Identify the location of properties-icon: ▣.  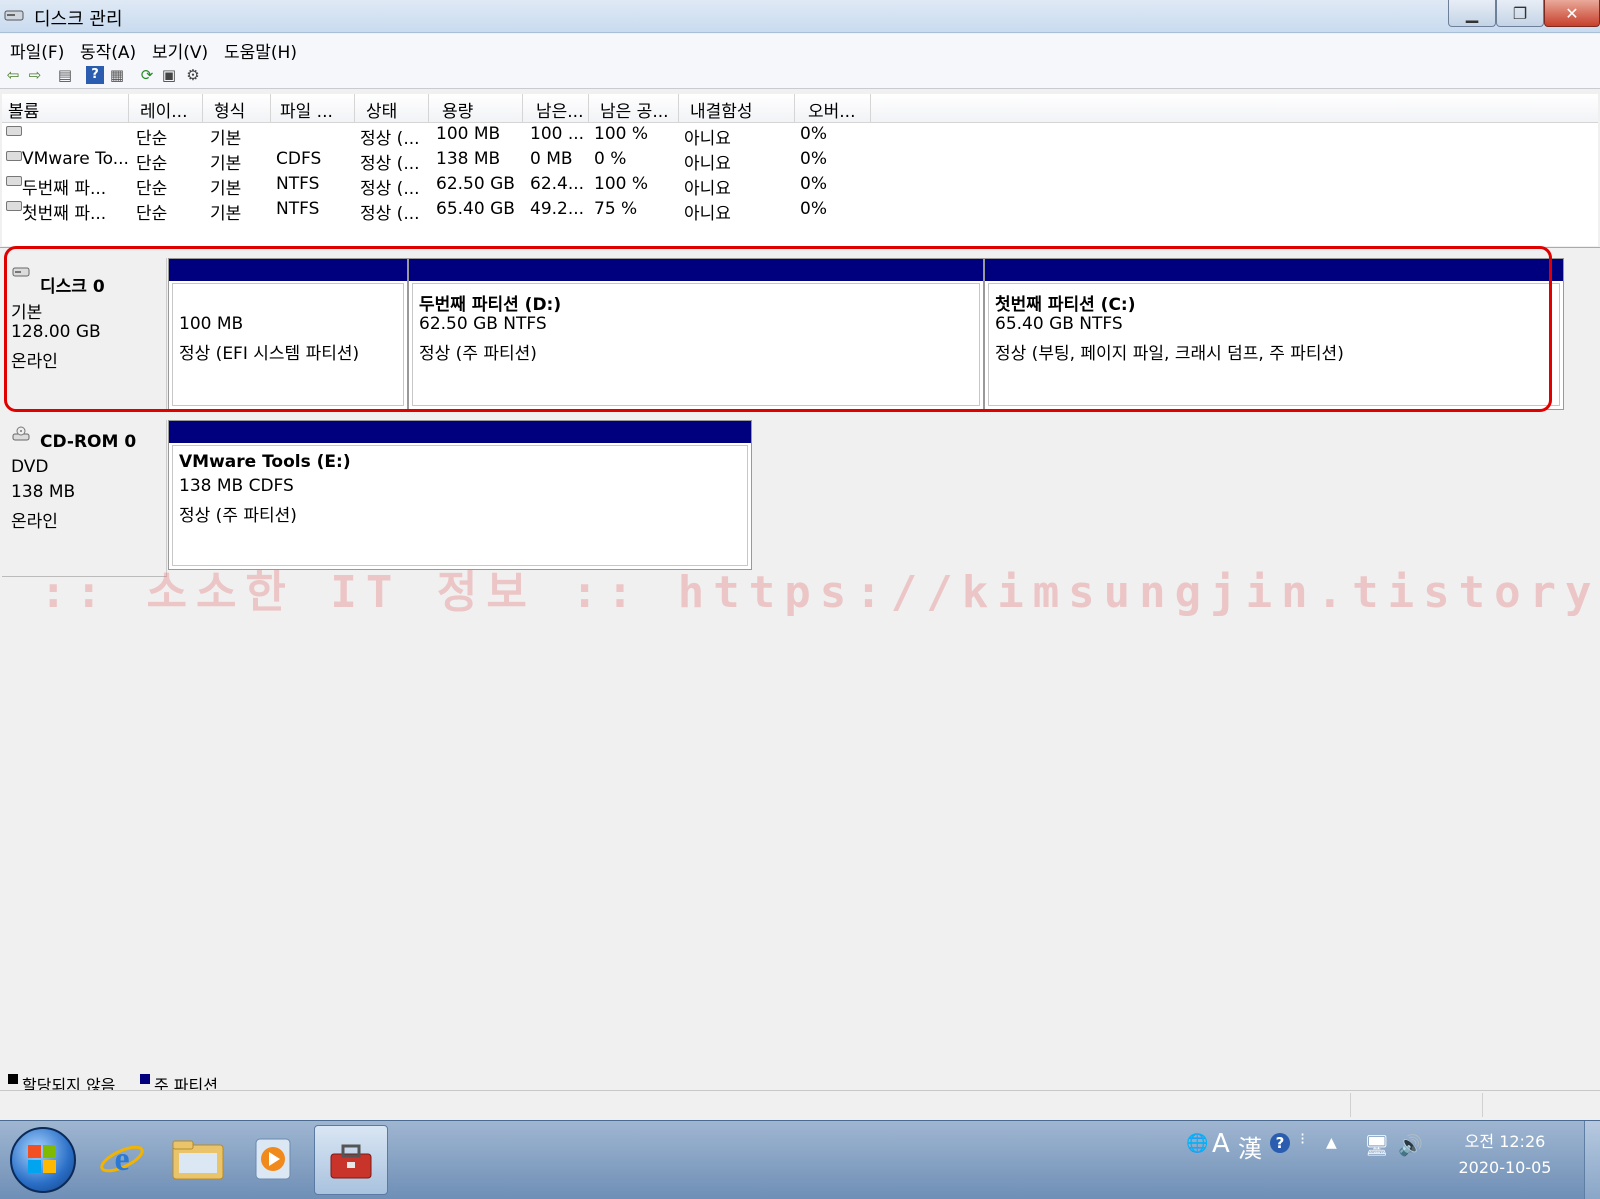
(169, 75).